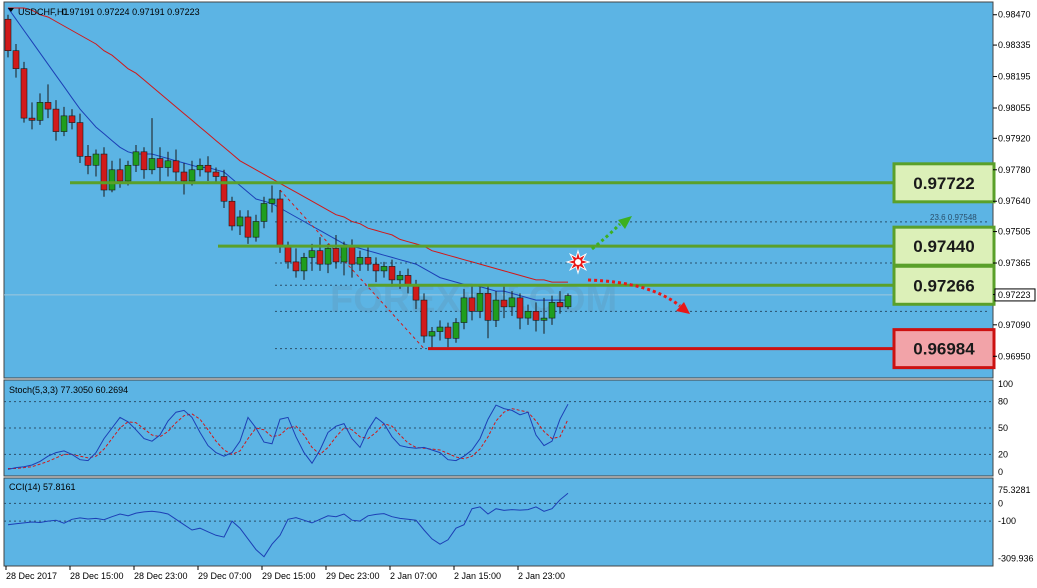 The width and height of the screenshot is (1037, 588). What do you see at coordinates (1014, 138) in the screenshot?
I see `price-tick-label: 0.97920` at bounding box center [1014, 138].